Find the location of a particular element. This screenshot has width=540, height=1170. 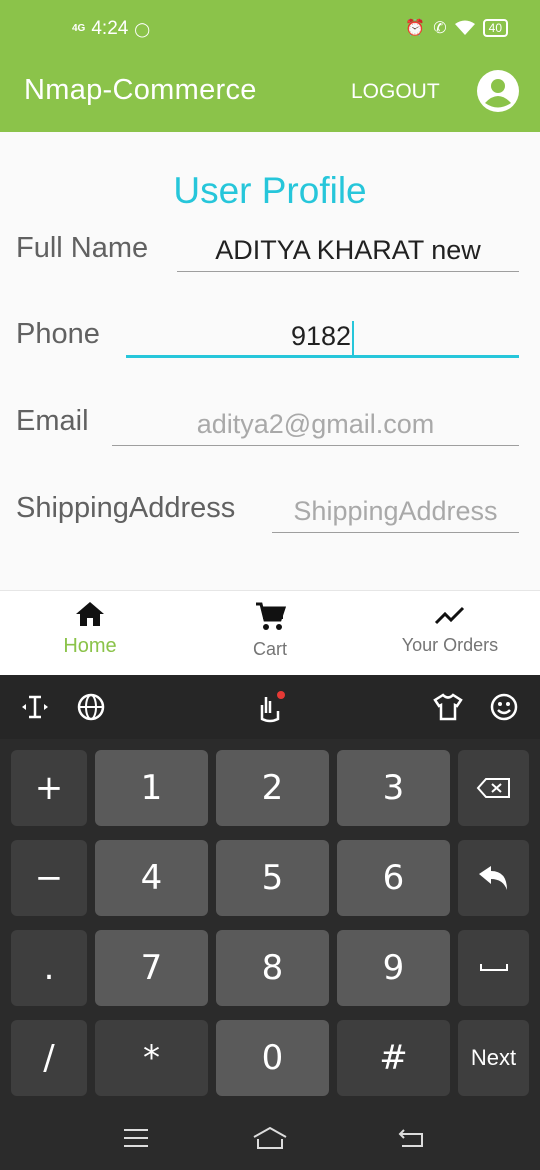

alarm-icon: ⏰ is located at coordinates (415, 28).